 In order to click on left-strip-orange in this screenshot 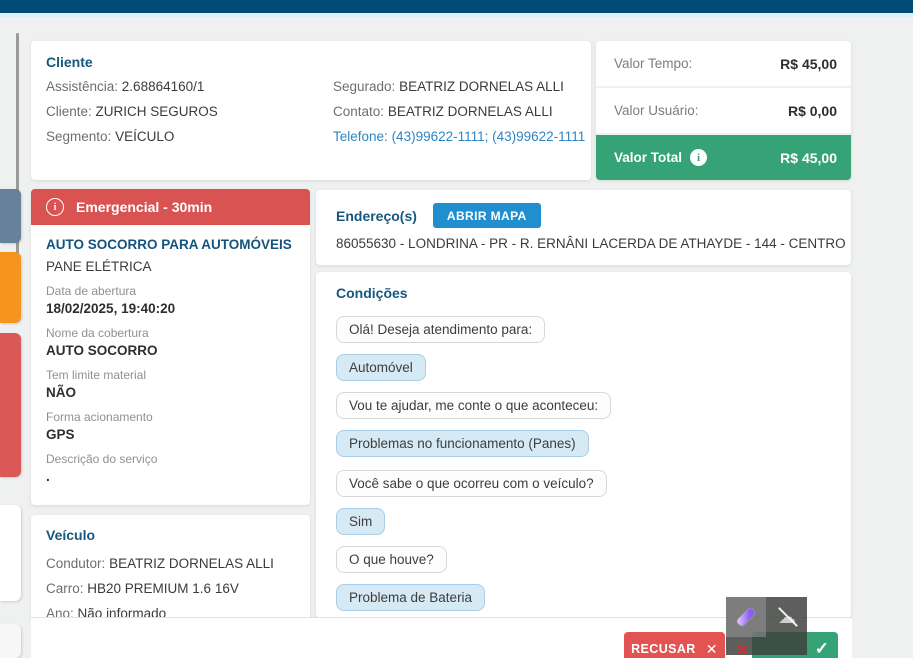, I will do `click(10, 287)`.